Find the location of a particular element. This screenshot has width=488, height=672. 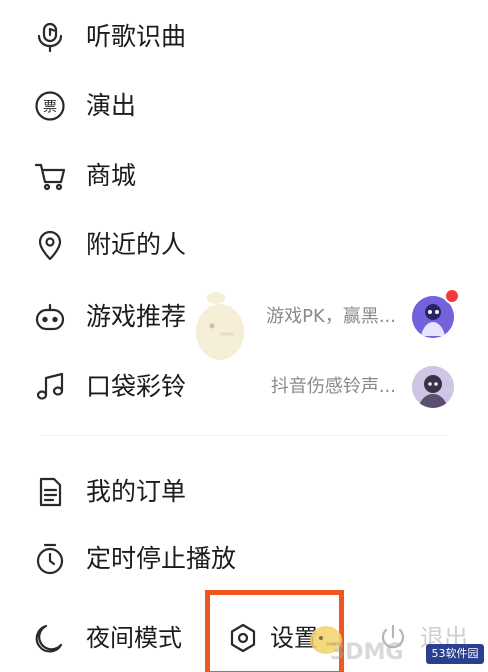

menu-item-label: 听歌识曲 is located at coordinates (136, 36).